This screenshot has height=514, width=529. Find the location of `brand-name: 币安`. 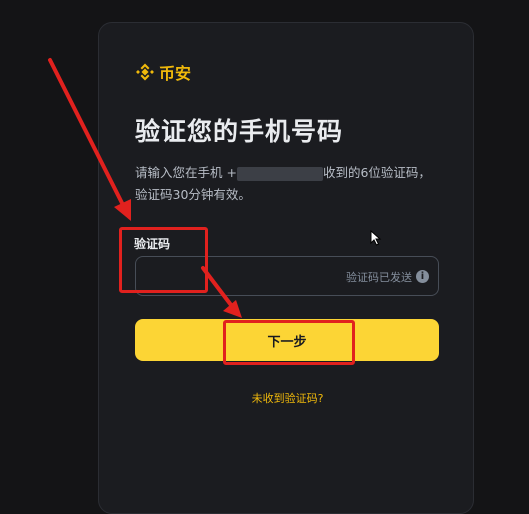

brand-name: 币安 is located at coordinates (175, 73).